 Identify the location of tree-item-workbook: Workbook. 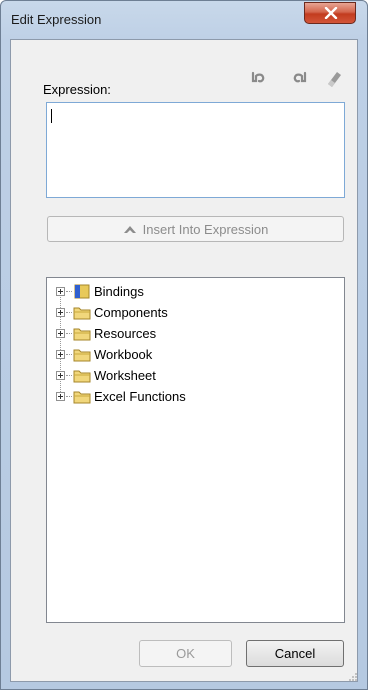
(187, 355).